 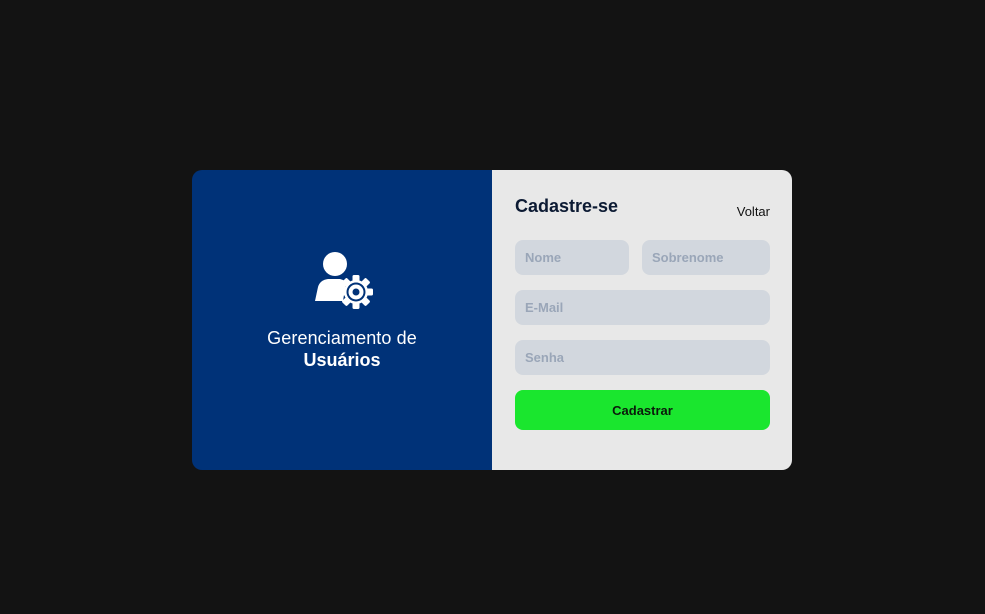 What do you see at coordinates (342, 338) in the screenshot?
I see `brand-subtitle: Gerenciamento de` at bounding box center [342, 338].